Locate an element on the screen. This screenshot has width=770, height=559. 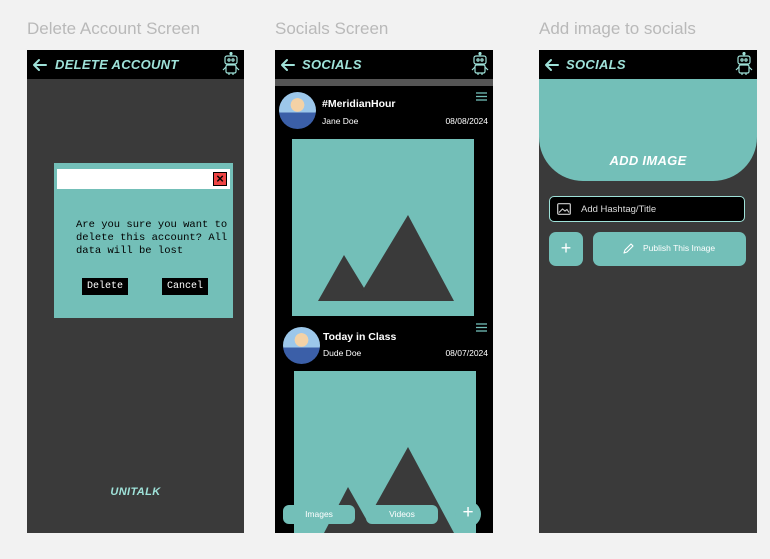
top-bar: DELETE ACCOUNT is located at coordinates (135, 64).